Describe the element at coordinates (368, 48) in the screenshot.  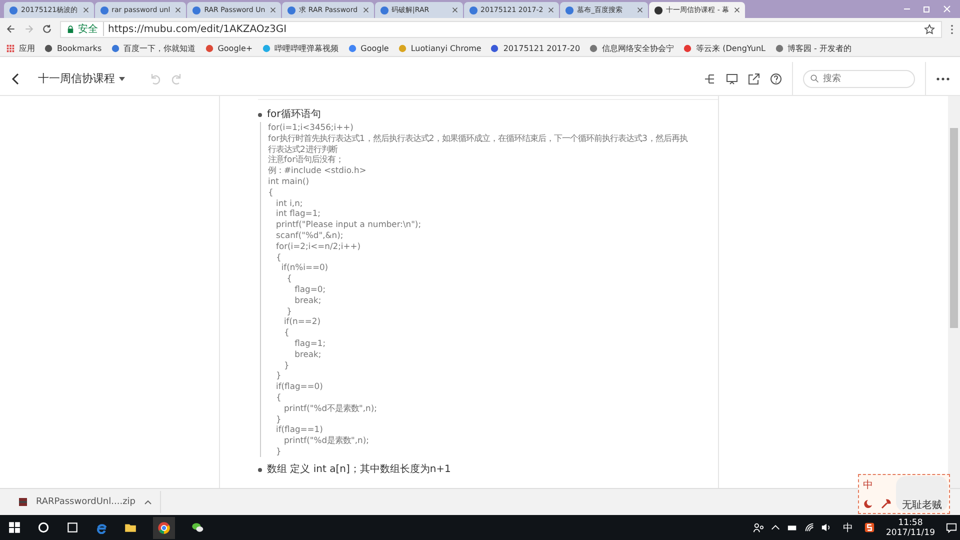
I see `bookmark-item: Google` at that location.